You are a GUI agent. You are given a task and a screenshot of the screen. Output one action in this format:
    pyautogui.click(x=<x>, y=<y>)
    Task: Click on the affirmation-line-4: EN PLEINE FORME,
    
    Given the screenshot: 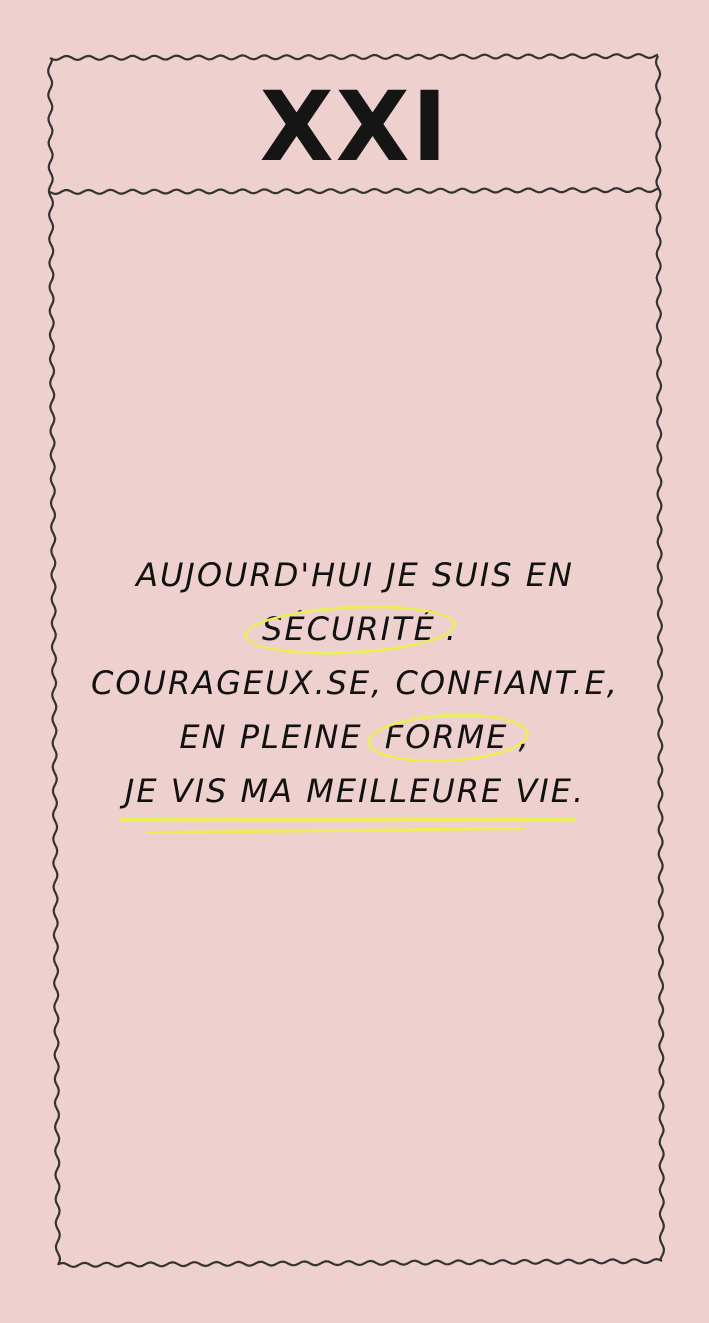 What is the action you would take?
    pyautogui.click(x=355, y=737)
    